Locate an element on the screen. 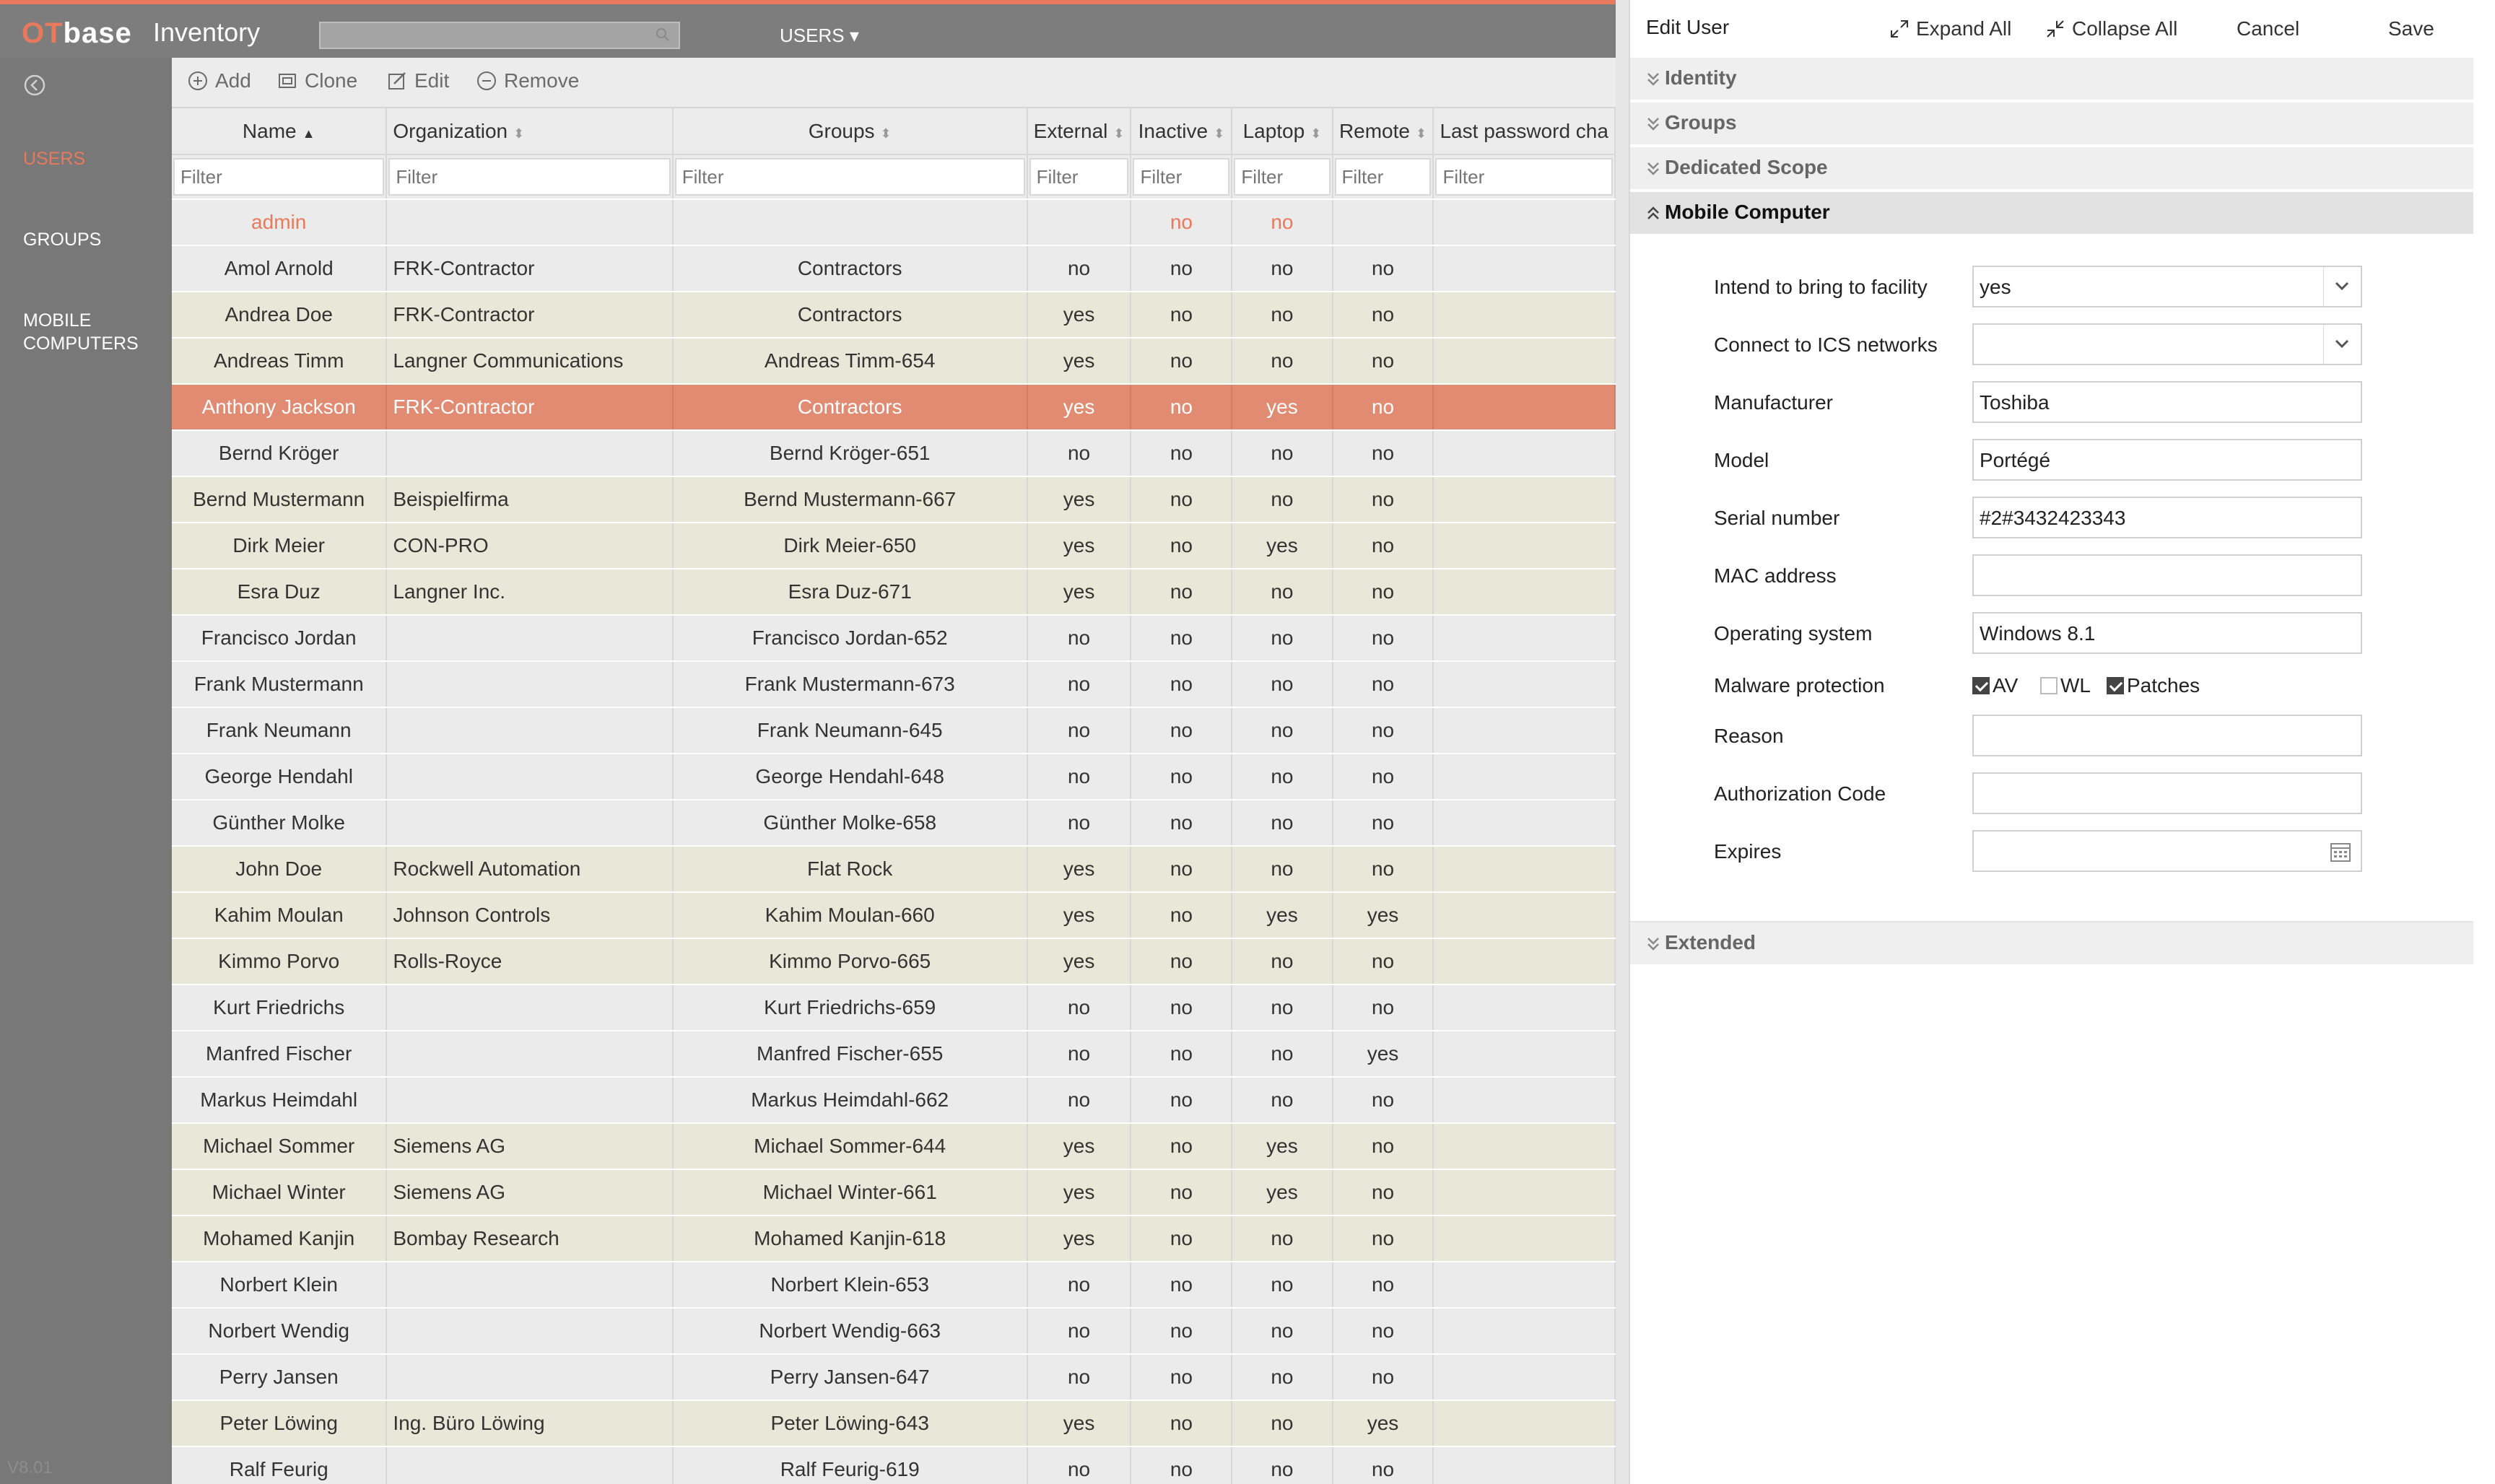  col-header-laptop: Laptop ⬍ is located at coordinates (1282, 131).